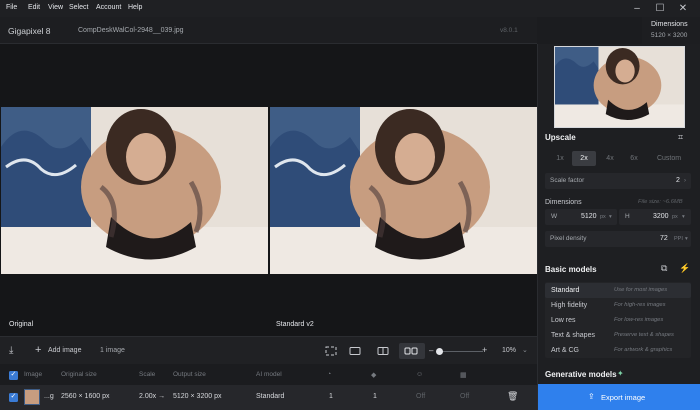 This screenshot has height=410, width=700. I want to click on pixel-density-field: Pixel density 72 PPI ▾, so click(618, 239).